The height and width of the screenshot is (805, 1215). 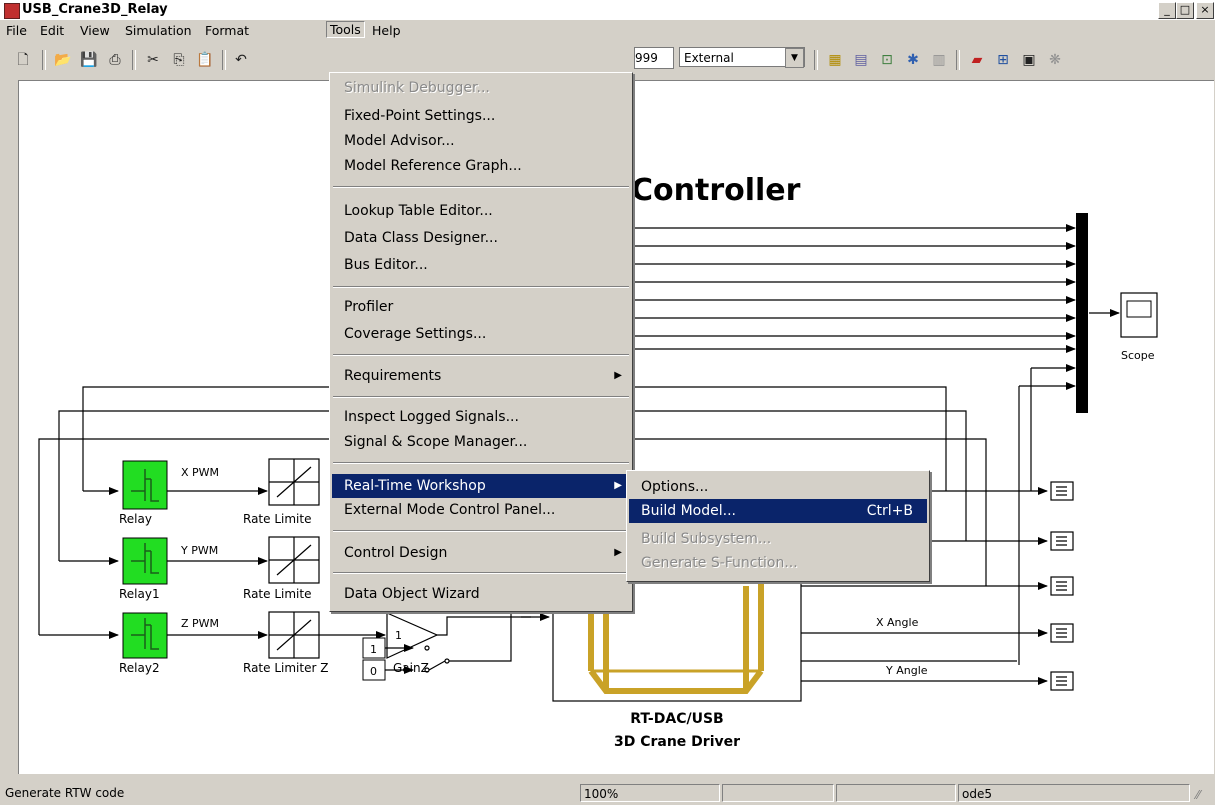 What do you see at coordinates (153, 60) in the screenshot?
I see `cut-icon: ✂` at bounding box center [153, 60].